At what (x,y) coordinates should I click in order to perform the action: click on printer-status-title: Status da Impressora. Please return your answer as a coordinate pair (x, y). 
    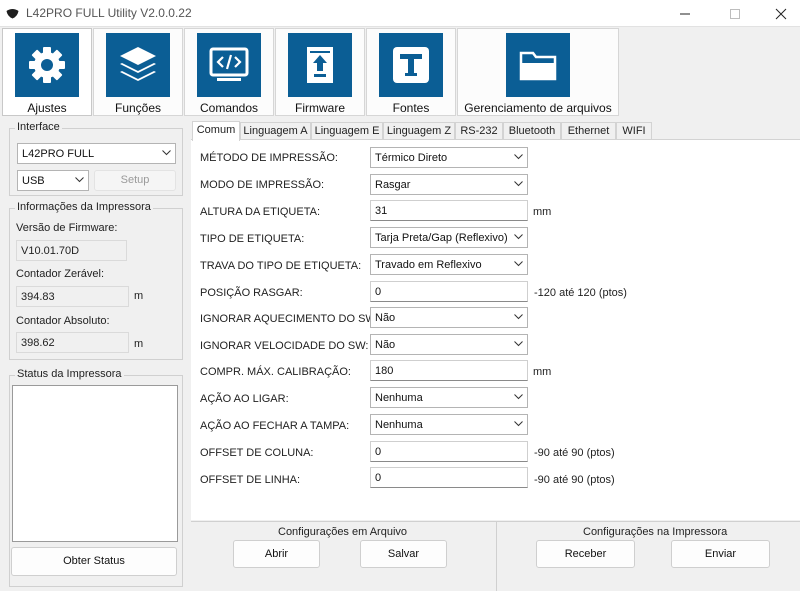
    Looking at the image, I should click on (69, 374).